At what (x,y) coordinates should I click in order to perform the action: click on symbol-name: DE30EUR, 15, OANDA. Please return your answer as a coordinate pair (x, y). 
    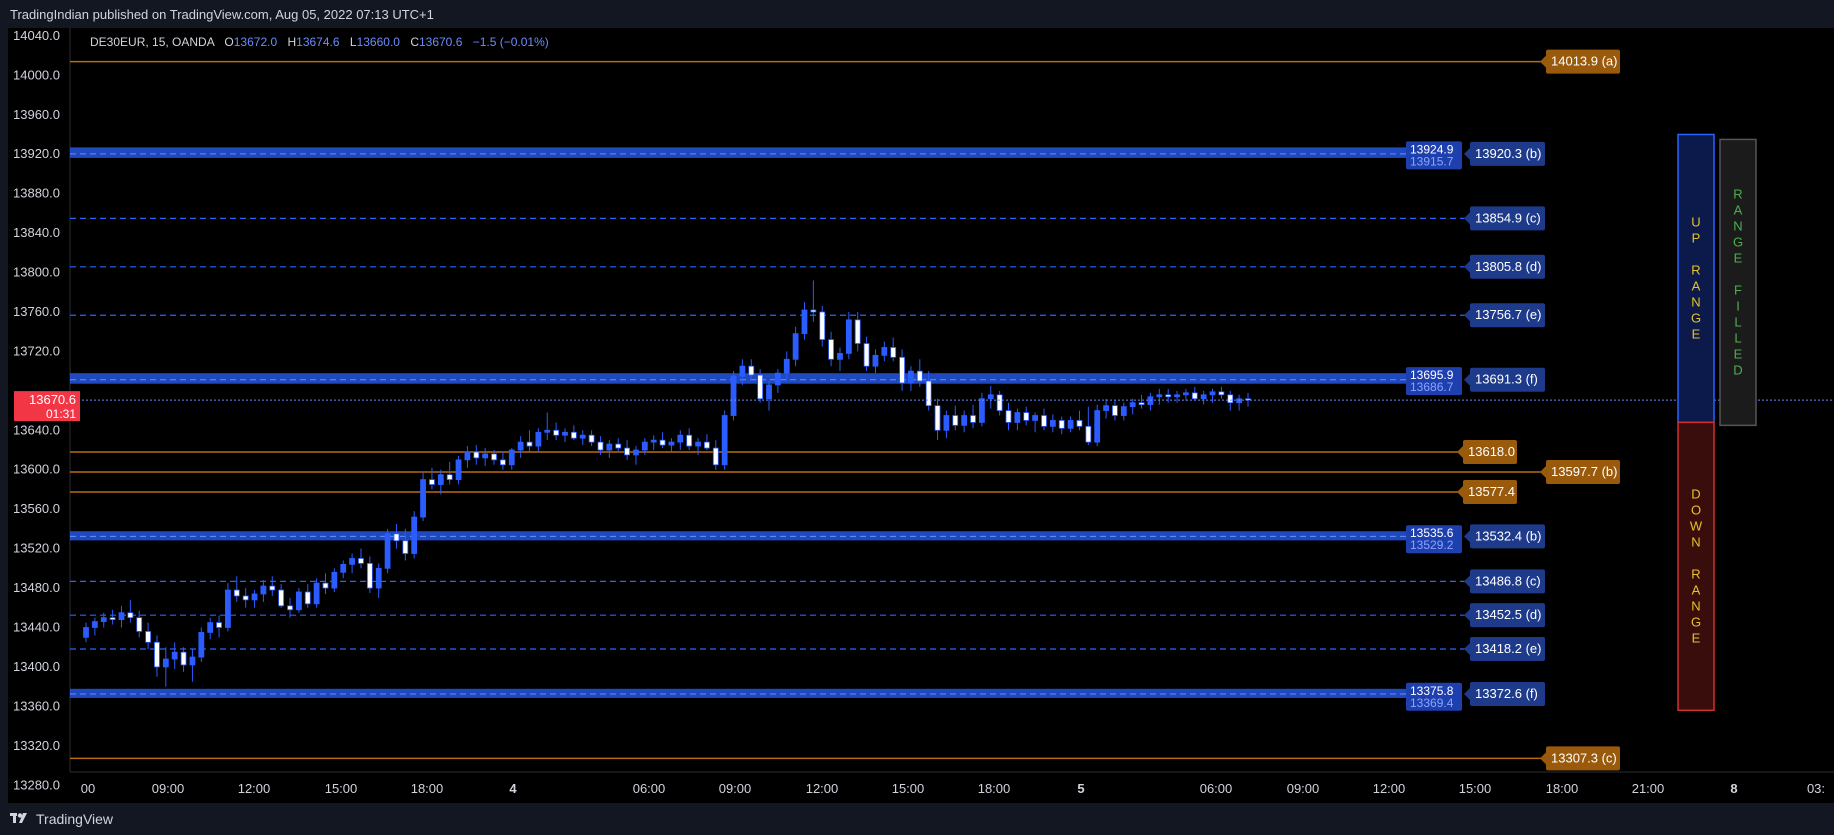
    Looking at the image, I should click on (152, 42).